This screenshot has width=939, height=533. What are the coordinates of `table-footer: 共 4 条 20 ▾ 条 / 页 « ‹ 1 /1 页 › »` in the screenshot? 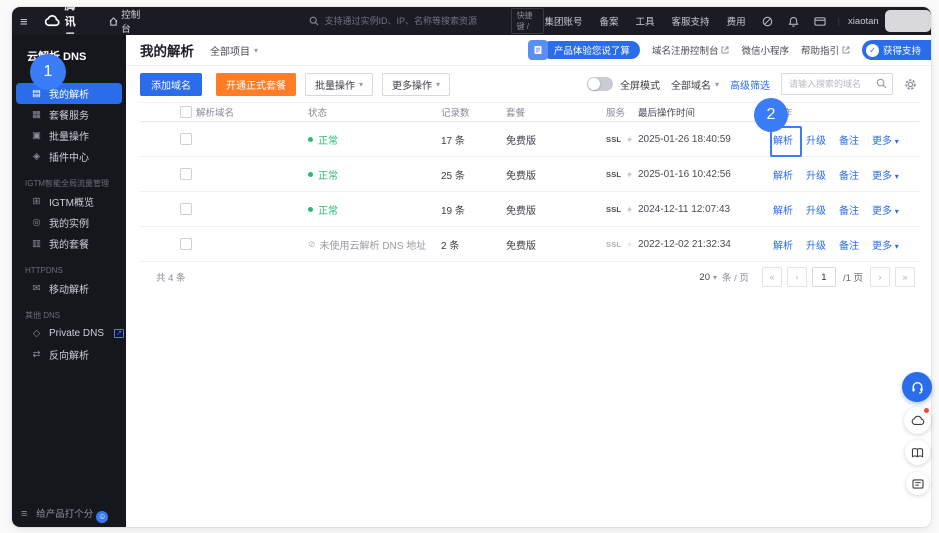 It's located at (529, 277).